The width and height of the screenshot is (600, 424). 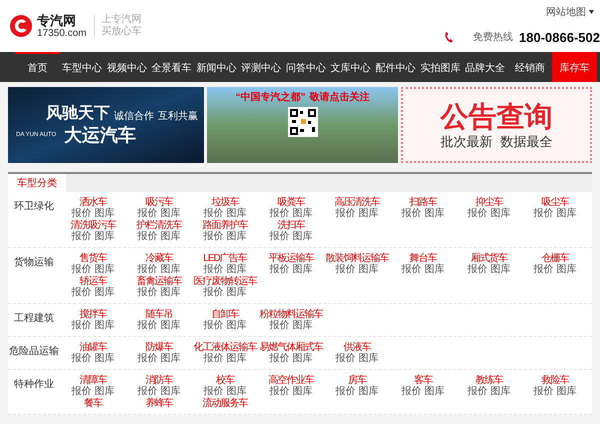 What do you see at coordinates (225, 202) in the screenshot?
I see `vehicle-type-link: 垃圾车` at bounding box center [225, 202].